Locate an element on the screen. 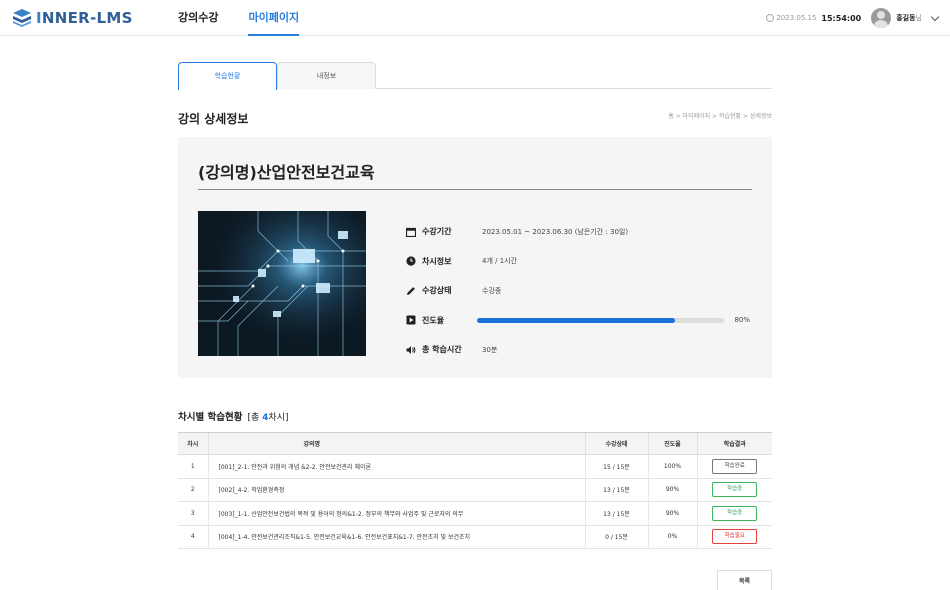  lecture-name: [001]_2-1. 안전과 위험의 개념 &2-2. 안전보건관리 체이론 is located at coordinates (396, 466).